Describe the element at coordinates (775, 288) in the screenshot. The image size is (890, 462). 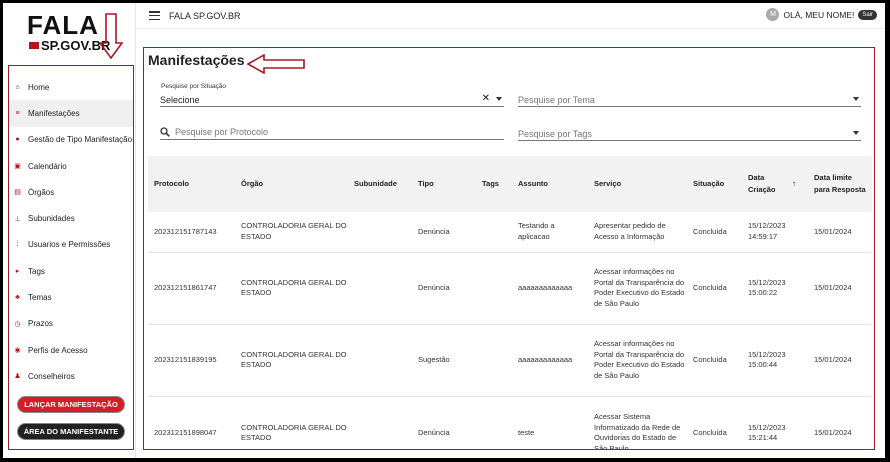
I see `cell-criacao: 15/12/2023 15:00:22` at that location.